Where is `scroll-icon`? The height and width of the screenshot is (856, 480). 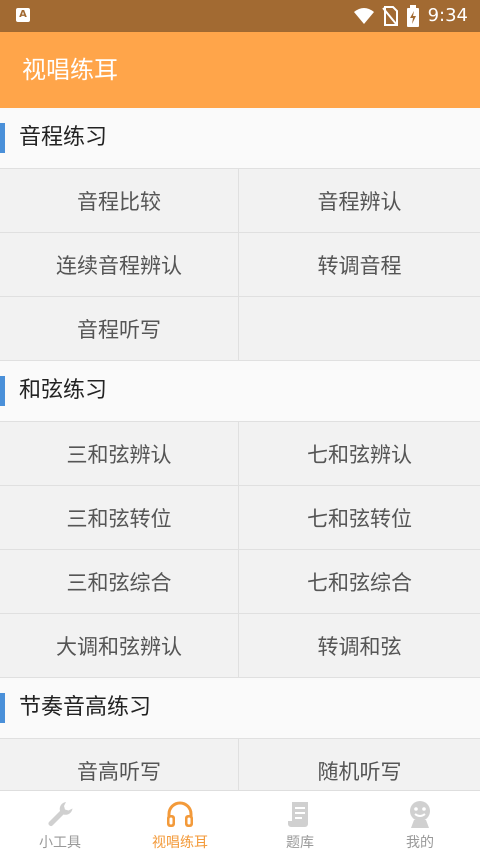
scroll-icon is located at coordinates (298, 814).